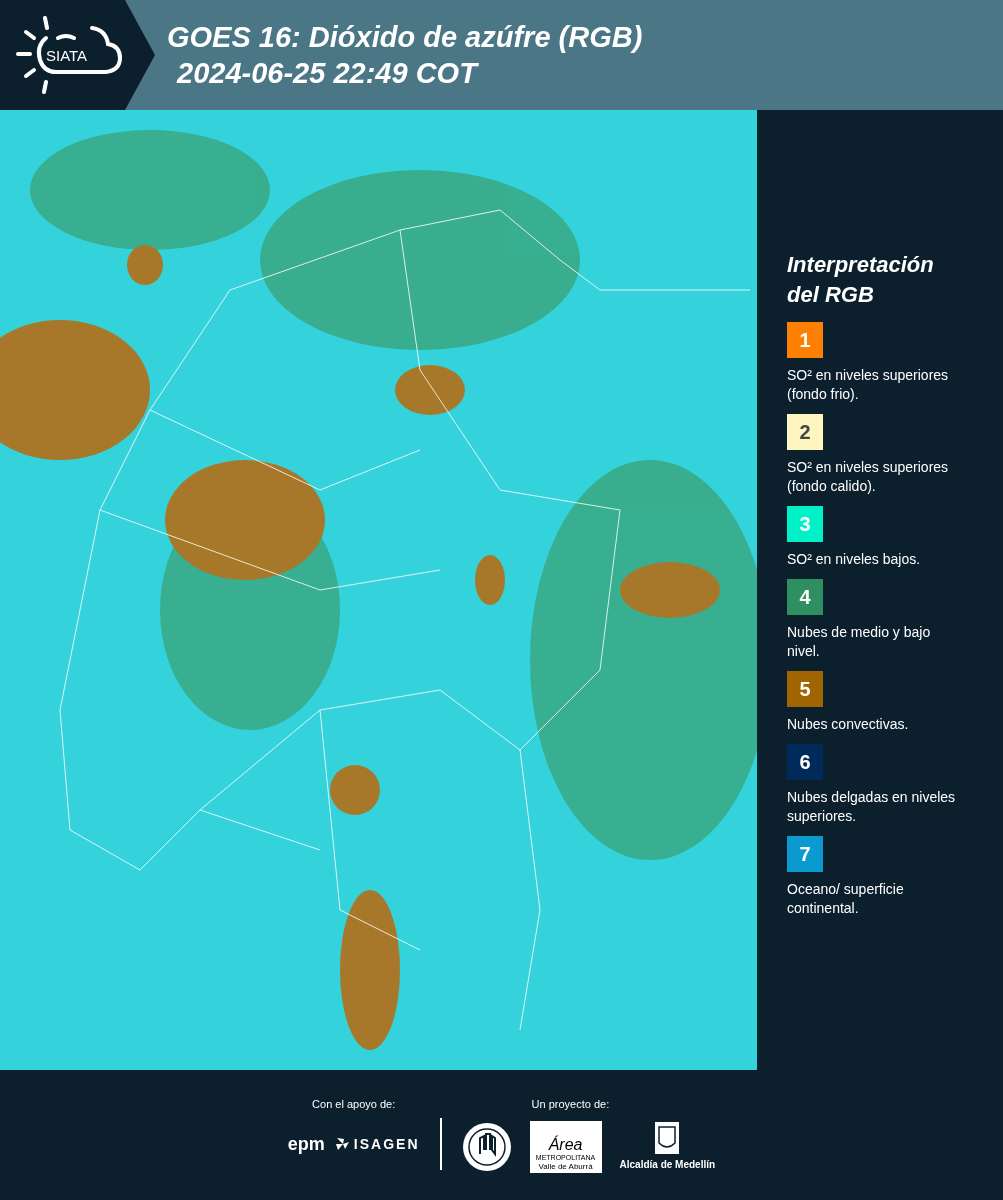  Describe the element at coordinates (306, 1144) in the screenshot. I see `epm-logo: epm` at that location.